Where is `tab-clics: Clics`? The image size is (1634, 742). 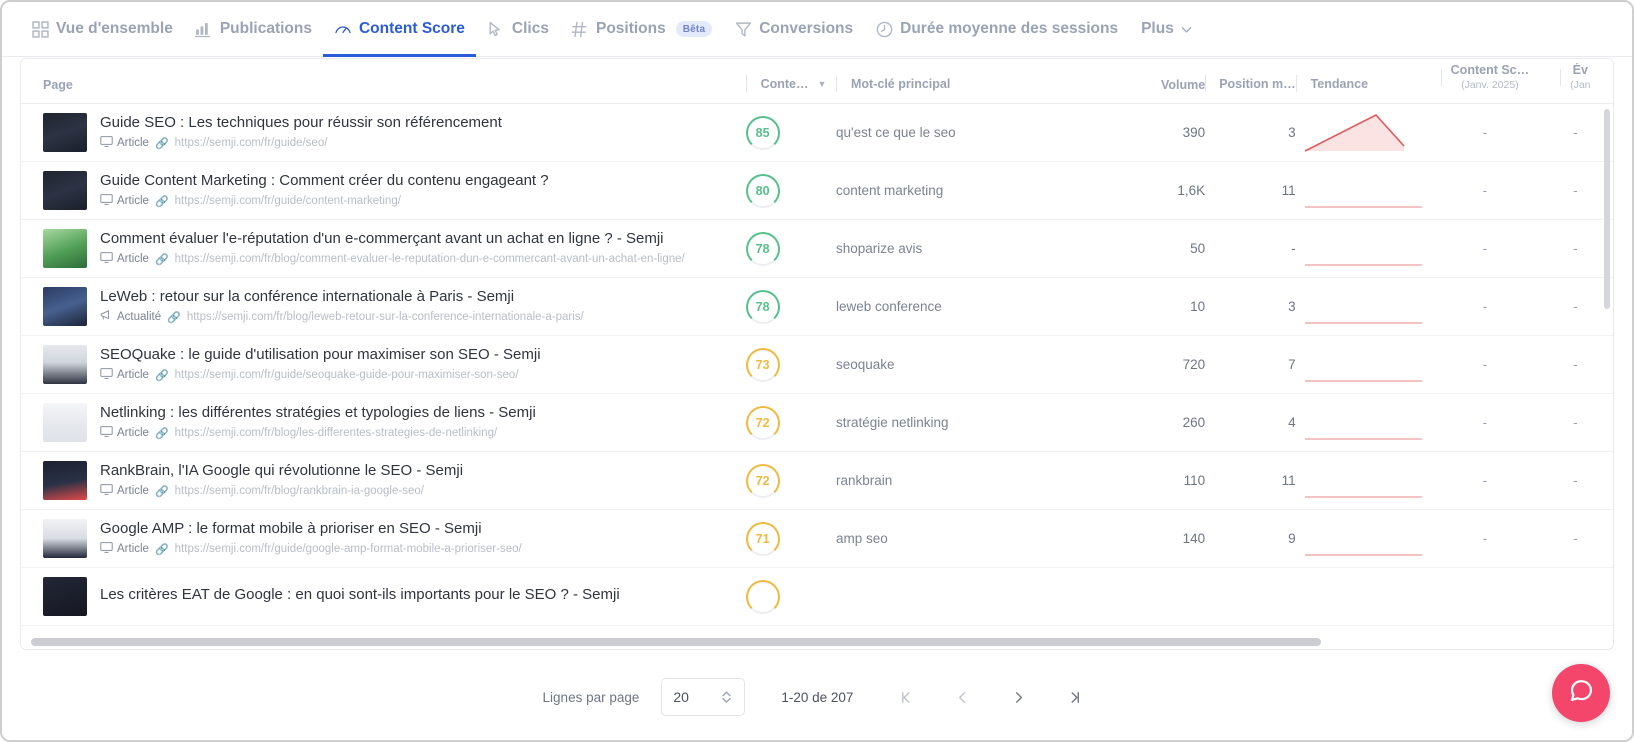
tab-clics: Clics is located at coordinates (518, 29).